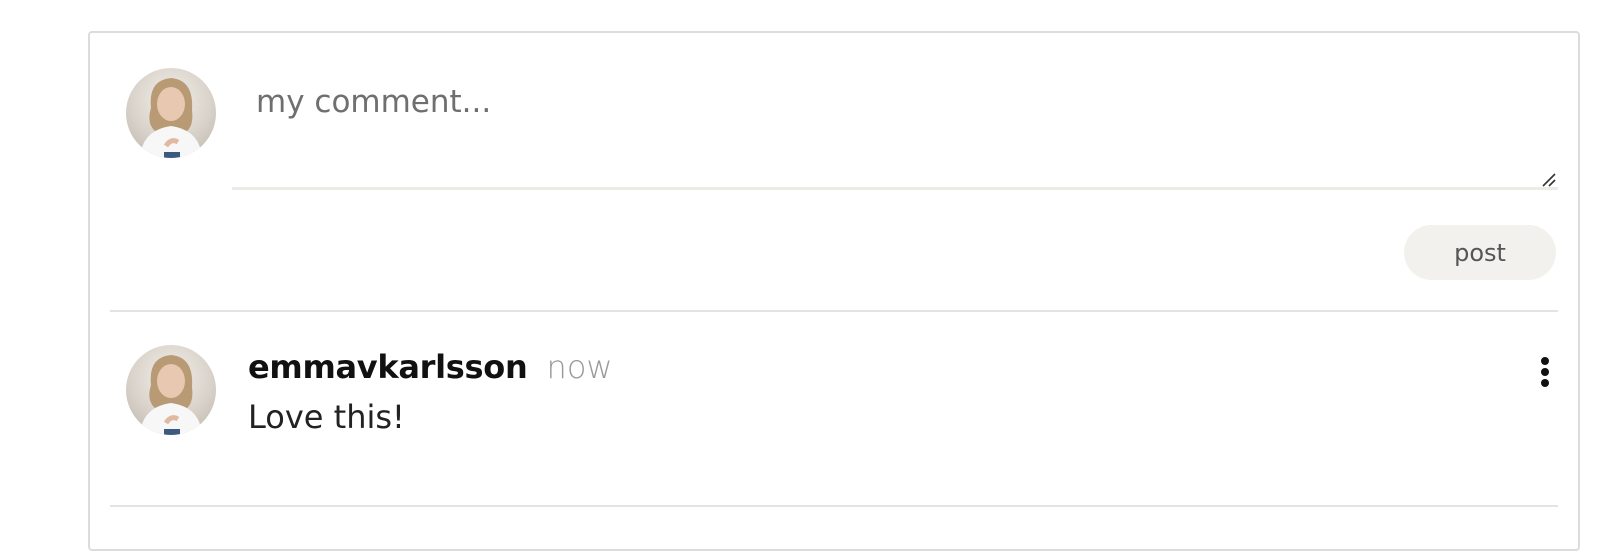 The height and width of the screenshot is (551, 1604). What do you see at coordinates (1548, 179) in the screenshot?
I see `resize-grip-icon` at bounding box center [1548, 179].